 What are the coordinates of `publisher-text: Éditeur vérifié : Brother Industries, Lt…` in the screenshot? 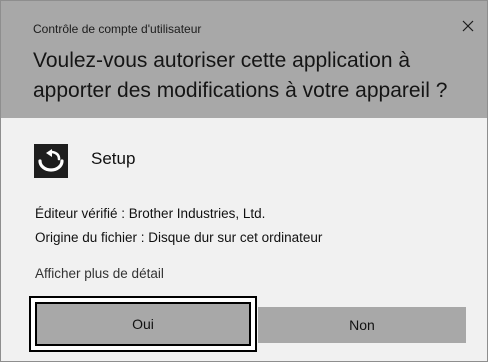 It's located at (150, 213).